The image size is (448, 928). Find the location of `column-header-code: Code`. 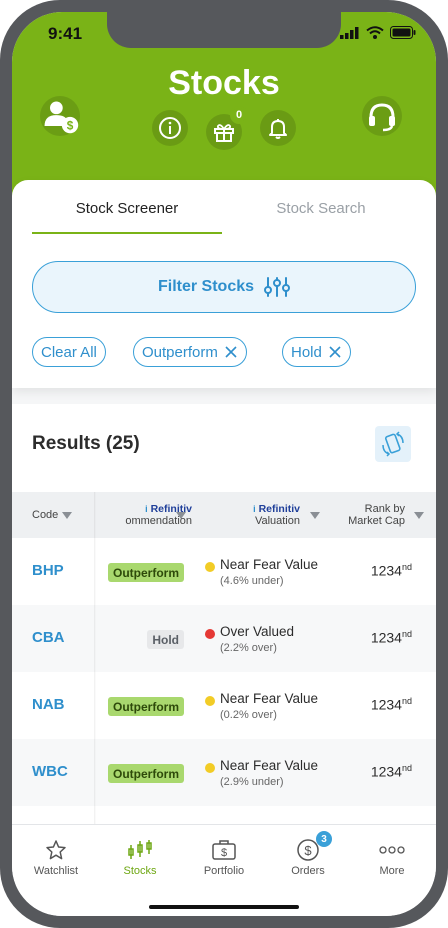

column-header-code: Code is located at coordinates (52, 515).